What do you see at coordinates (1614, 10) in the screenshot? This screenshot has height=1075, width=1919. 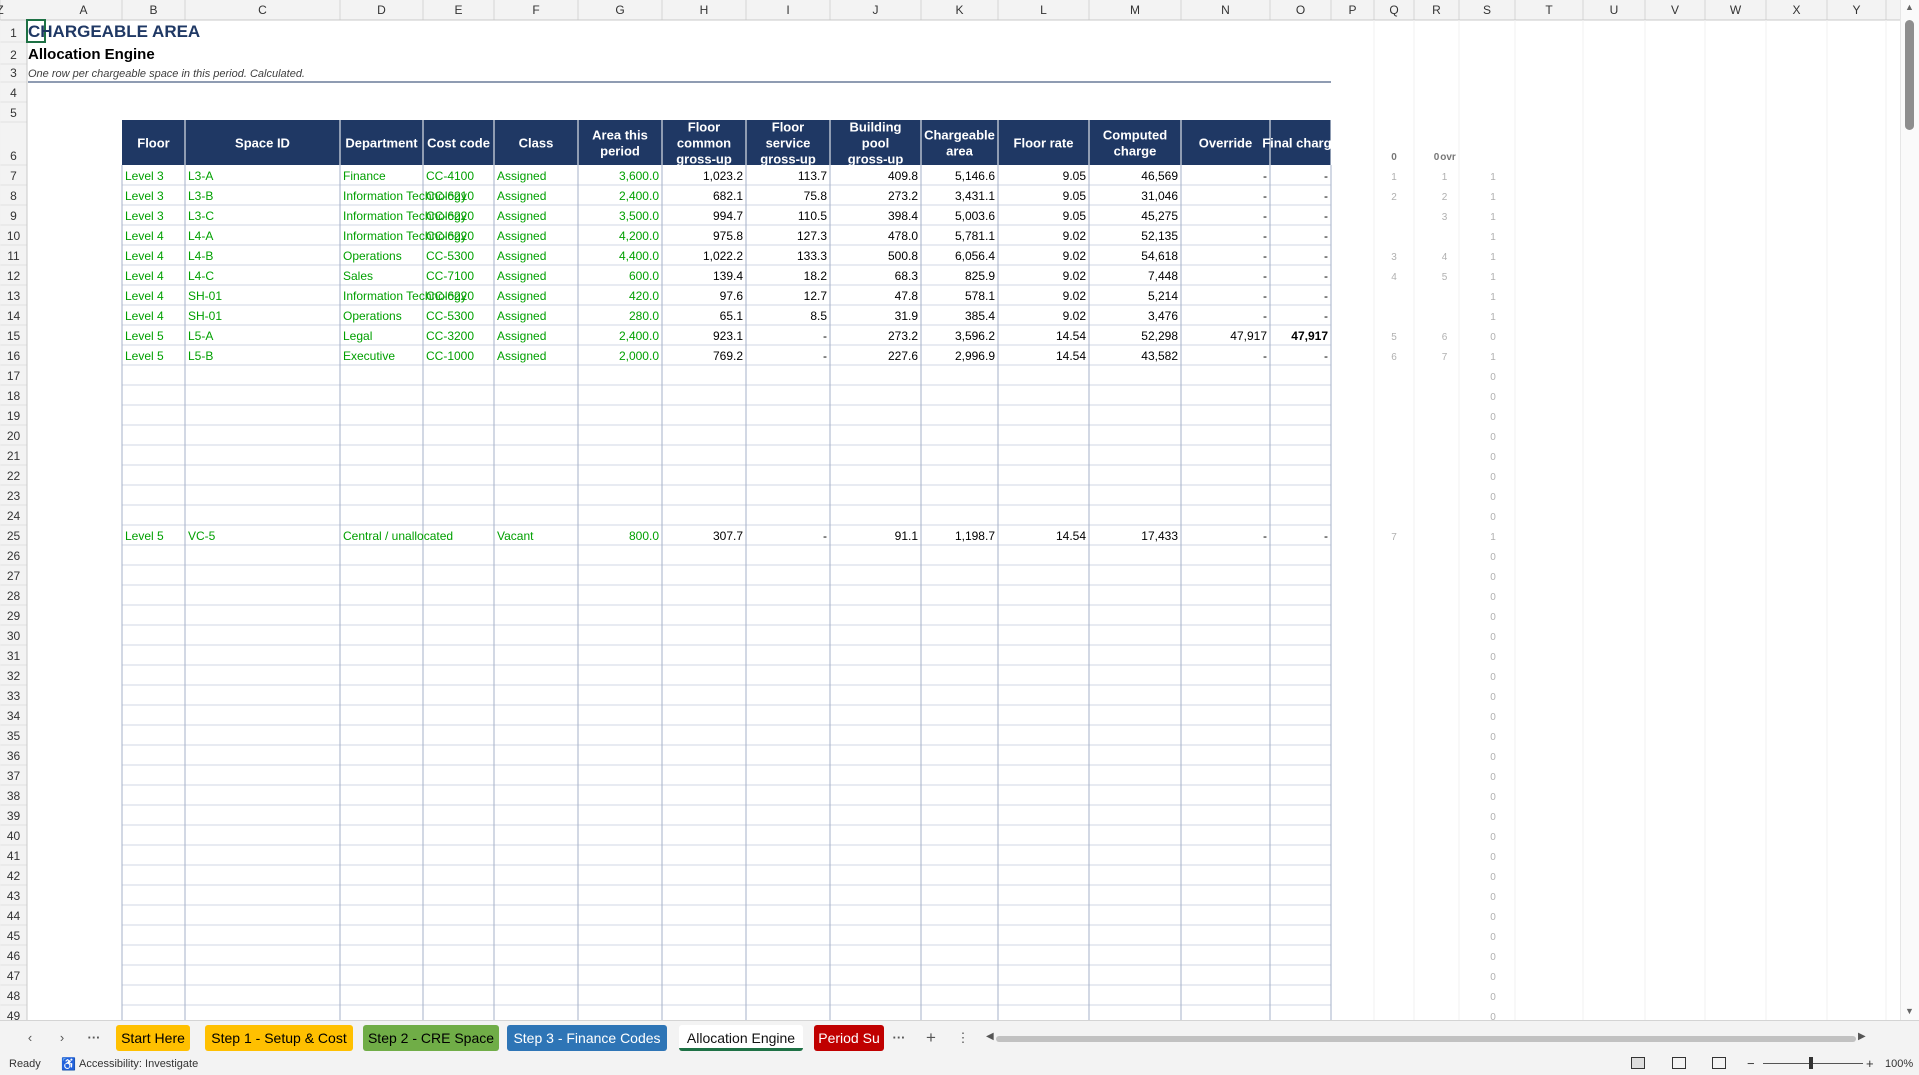 I see `column-header: U` at bounding box center [1614, 10].